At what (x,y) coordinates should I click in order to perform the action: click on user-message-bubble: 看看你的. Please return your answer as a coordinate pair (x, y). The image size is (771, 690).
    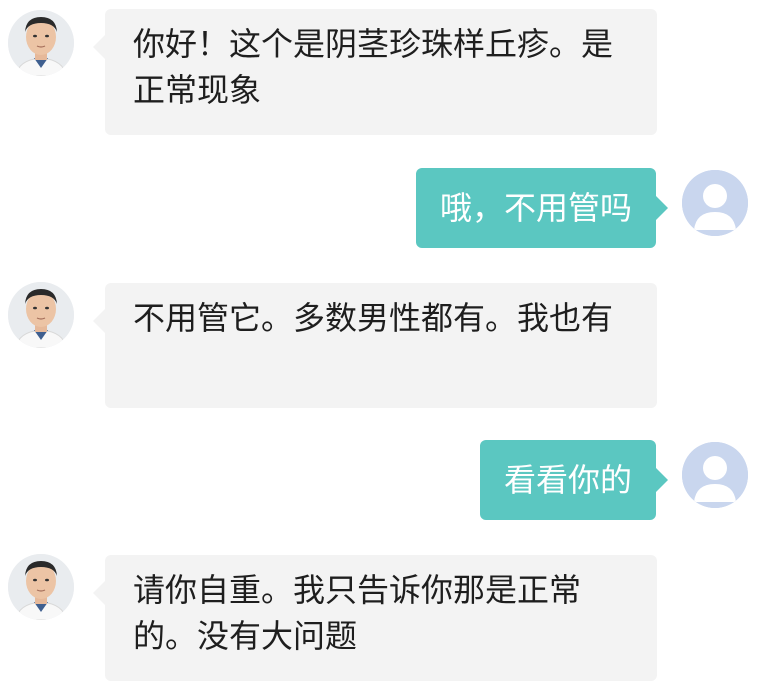
    Looking at the image, I should click on (574, 480).